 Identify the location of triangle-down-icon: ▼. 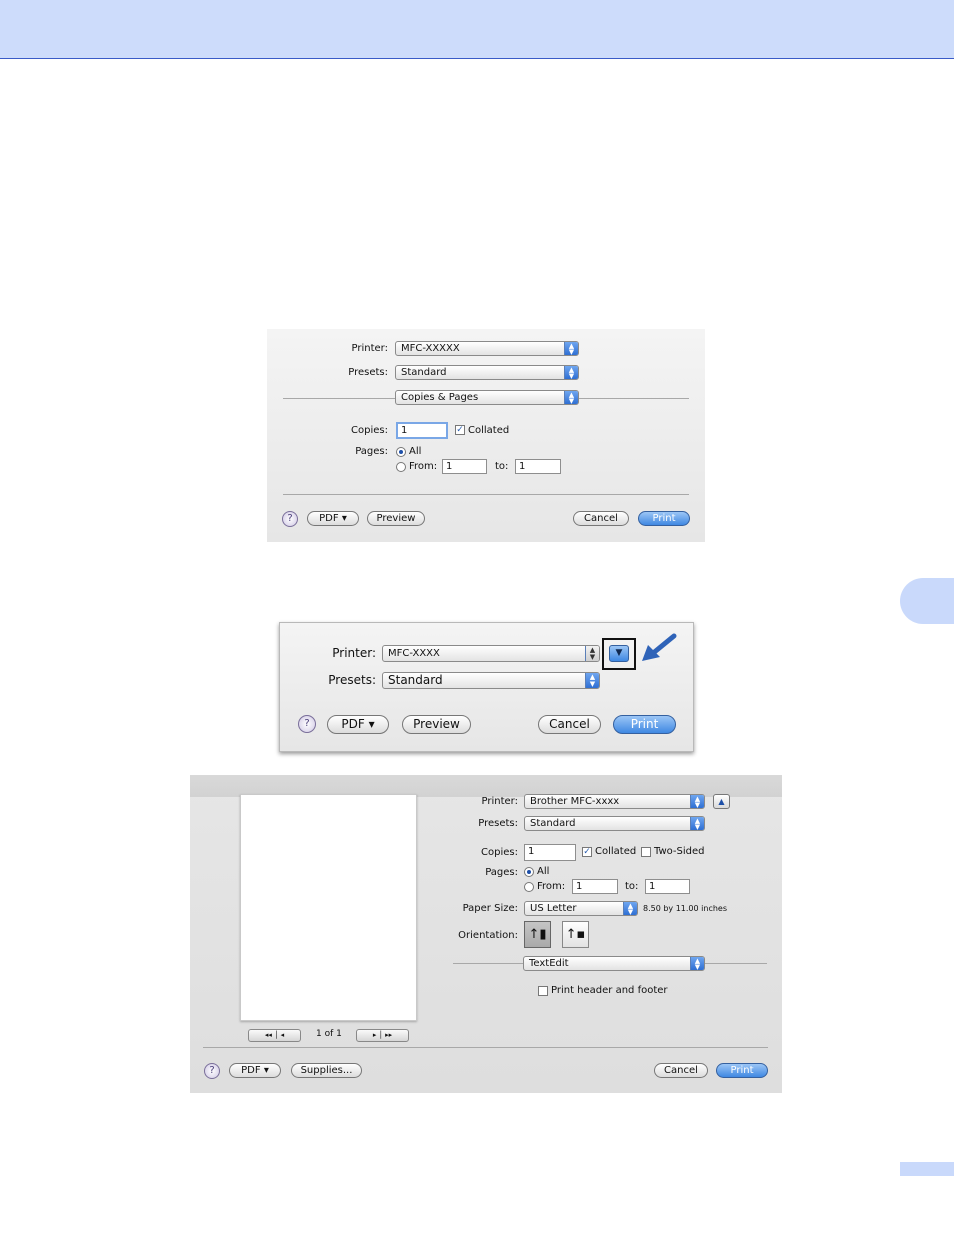
(619, 653).